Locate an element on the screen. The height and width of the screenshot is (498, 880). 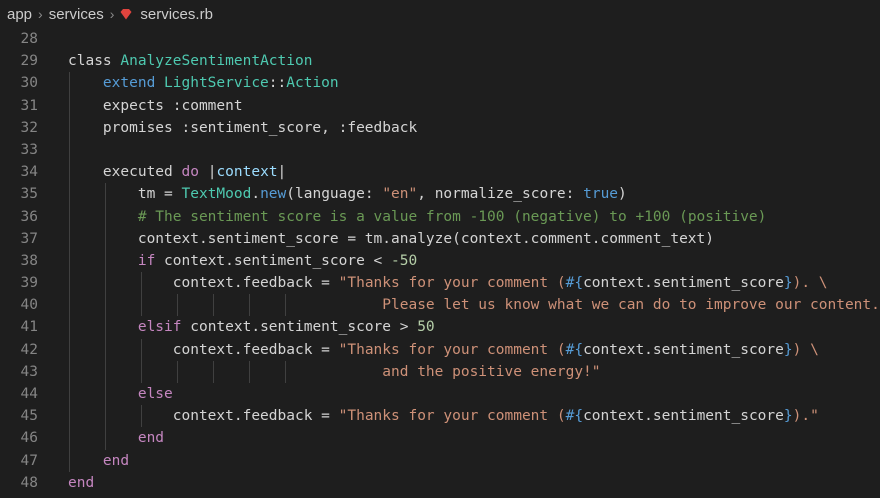
code-token: (language: is located at coordinates (334, 194).